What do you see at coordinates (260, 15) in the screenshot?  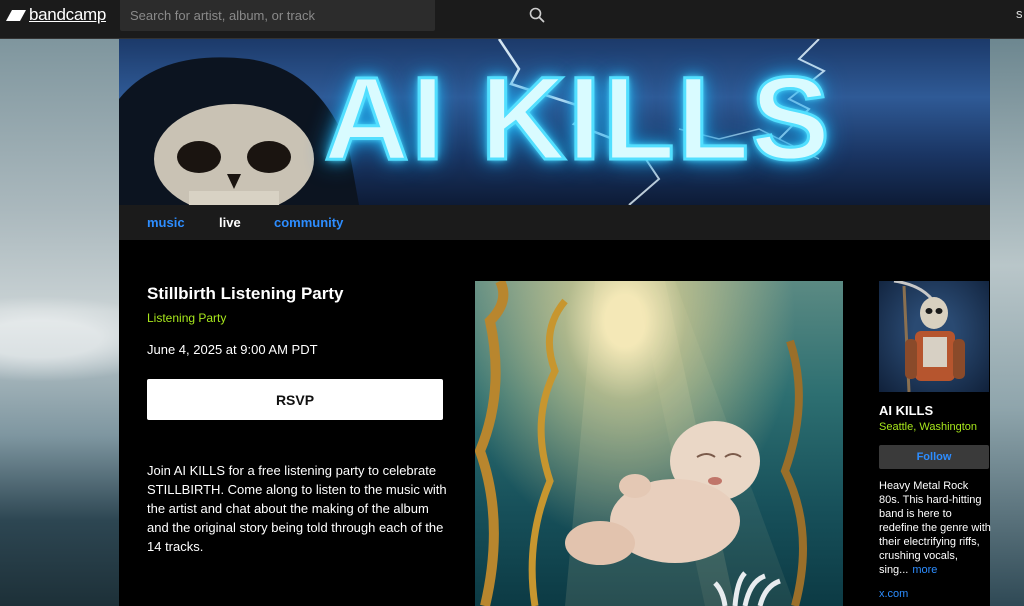 I see `search-input` at bounding box center [260, 15].